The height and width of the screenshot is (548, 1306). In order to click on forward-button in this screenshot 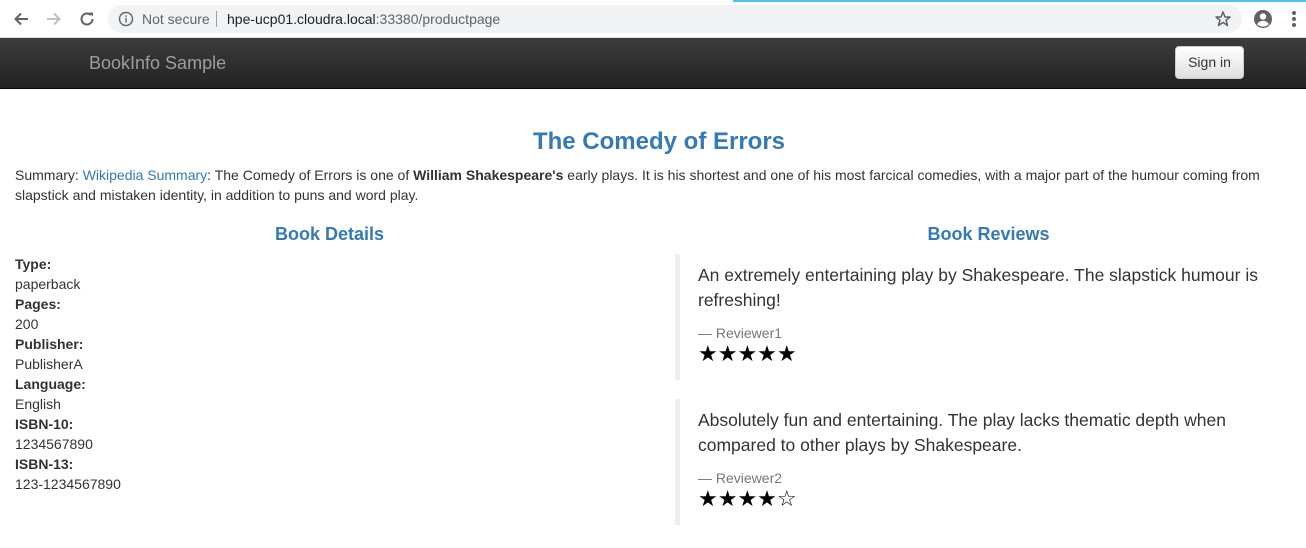, I will do `click(54, 19)`.